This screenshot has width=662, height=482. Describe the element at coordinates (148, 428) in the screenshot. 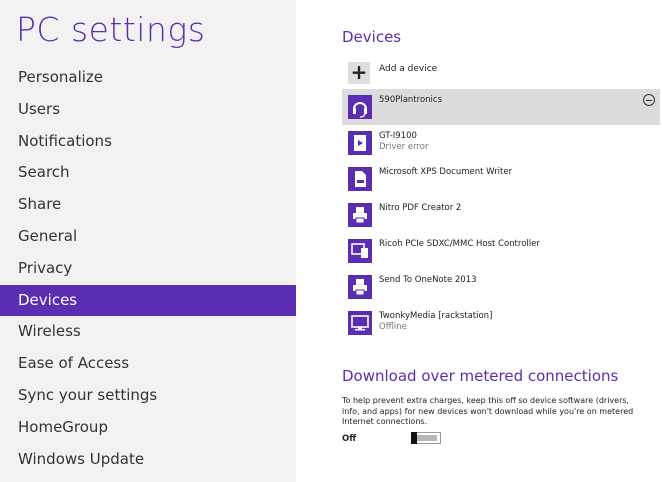

I see `nav-item-homegroup: HomeGroup` at that location.